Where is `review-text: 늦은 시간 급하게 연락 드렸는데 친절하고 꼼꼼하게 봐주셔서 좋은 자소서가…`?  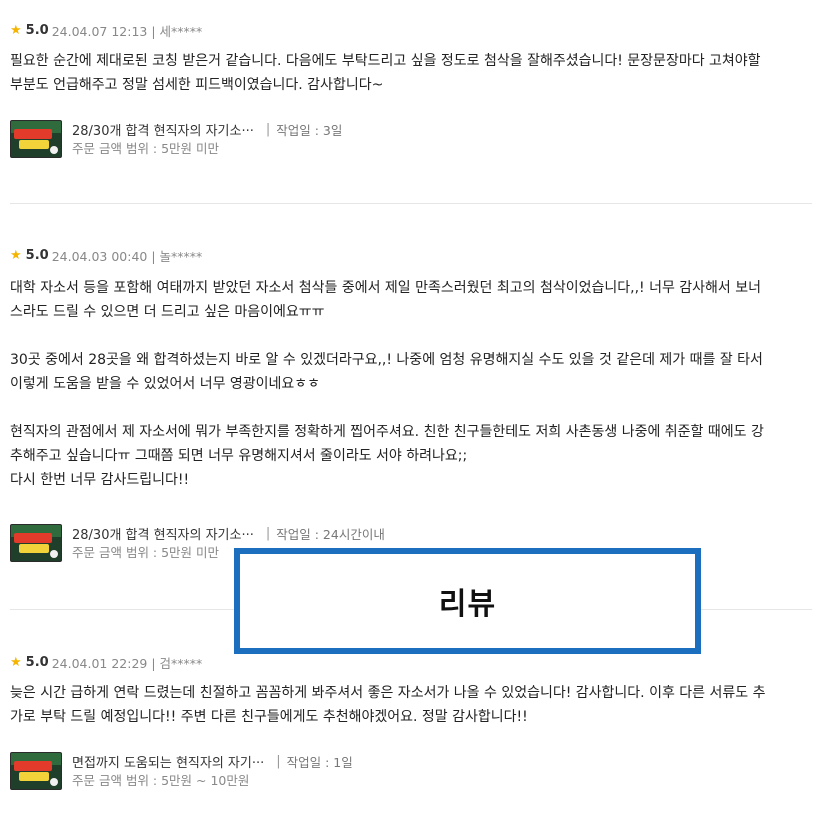
review-text: 늦은 시간 급하게 연락 드렸는데 친절하고 꼼꼼하게 봐주셔서 좋은 자소서가… is located at coordinates (388, 705).